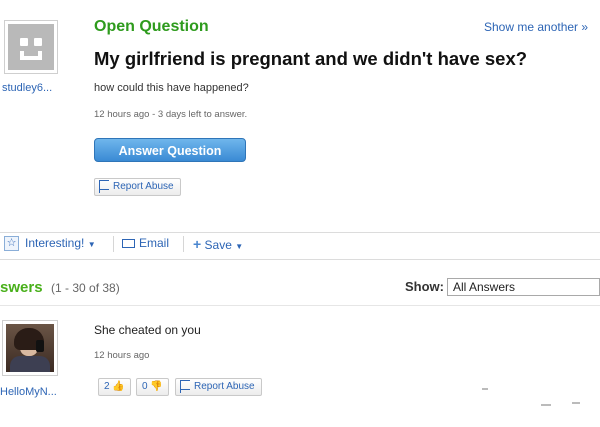 This screenshot has height=427, width=600. What do you see at coordinates (55, 243) in the screenshot?
I see `interesting-label: Interesting!` at bounding box center [55, 243].